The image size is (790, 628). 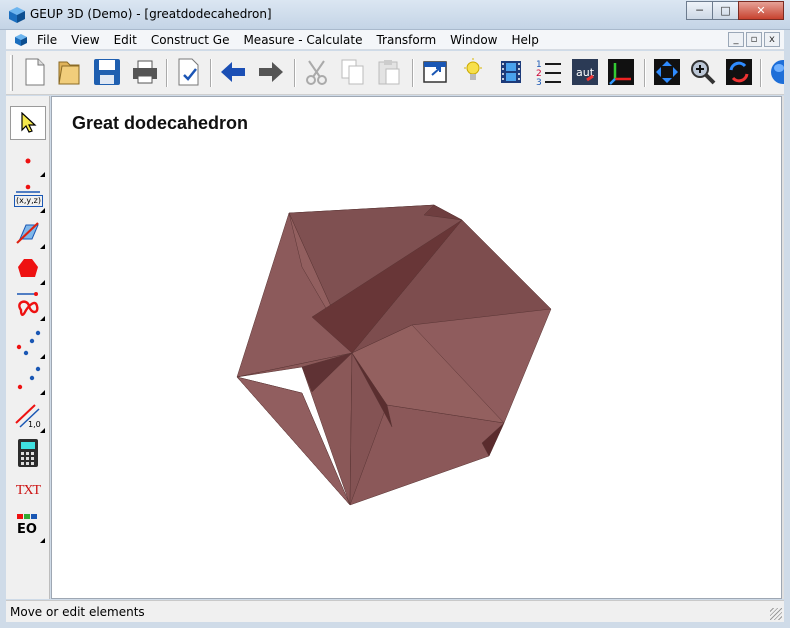 I want to click on new-document-icon, so click(x=35, y=72).